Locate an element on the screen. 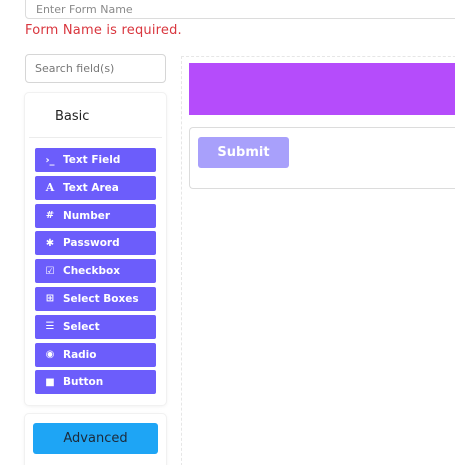 This screenshot has width=455, height=465. component-number: # Number is located at coordinates (95, 215).